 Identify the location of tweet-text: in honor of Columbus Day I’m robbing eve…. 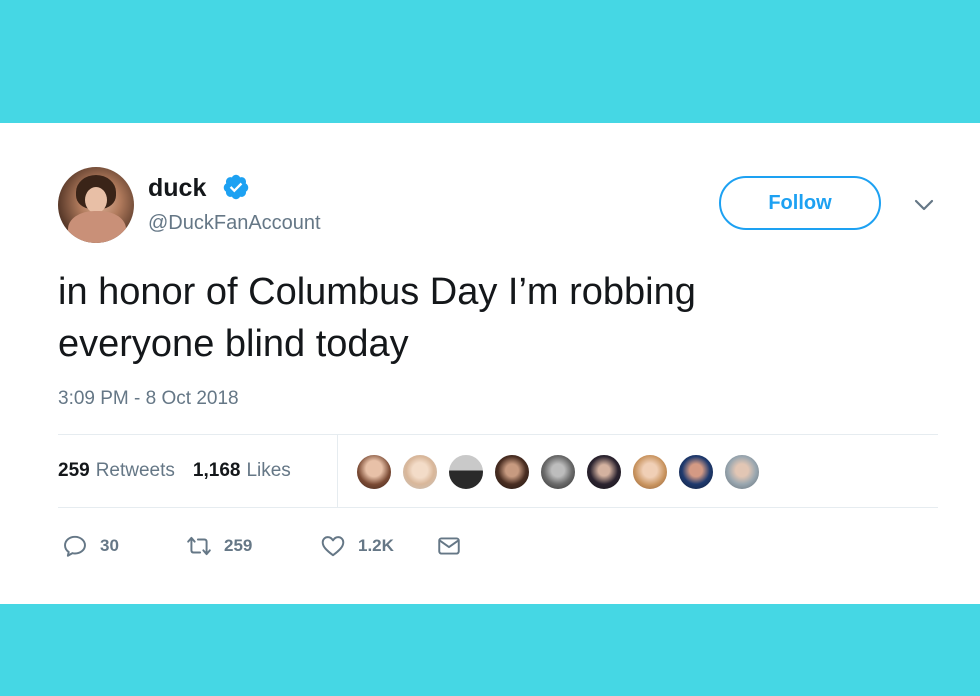
(488, 318).